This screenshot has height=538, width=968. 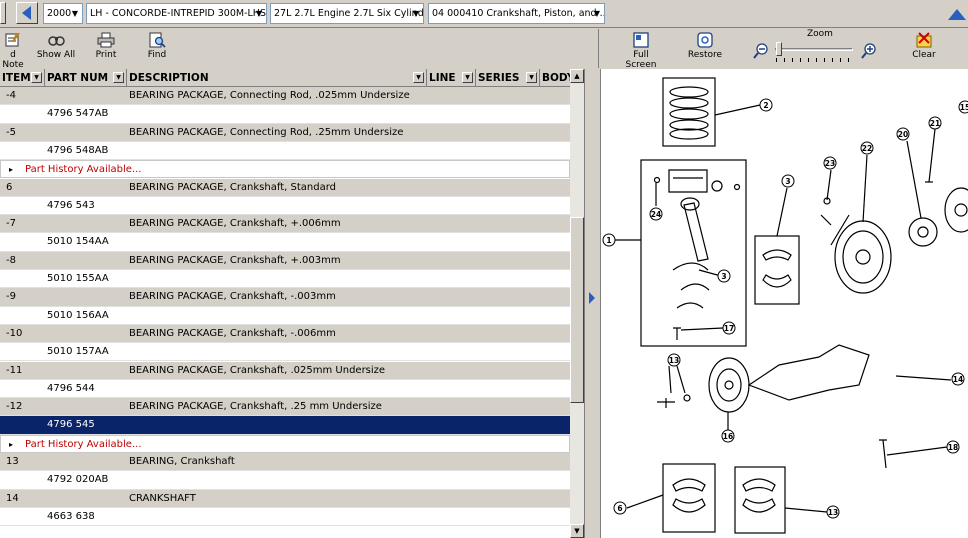 I want to click on zoom-in-icon, so click(x=869, y=51).